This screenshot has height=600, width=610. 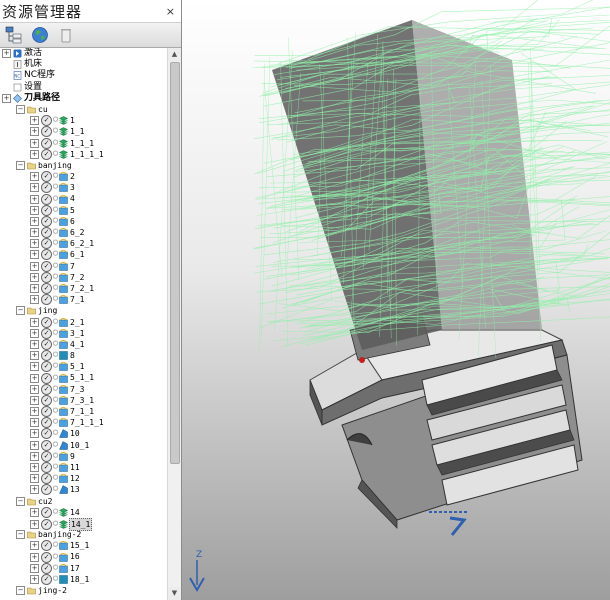 What do you see at coordinates (83, 490) in the screenshot?
I see `tree-toolpath-item: + ✓ 13` at bounding box center [83, 490].